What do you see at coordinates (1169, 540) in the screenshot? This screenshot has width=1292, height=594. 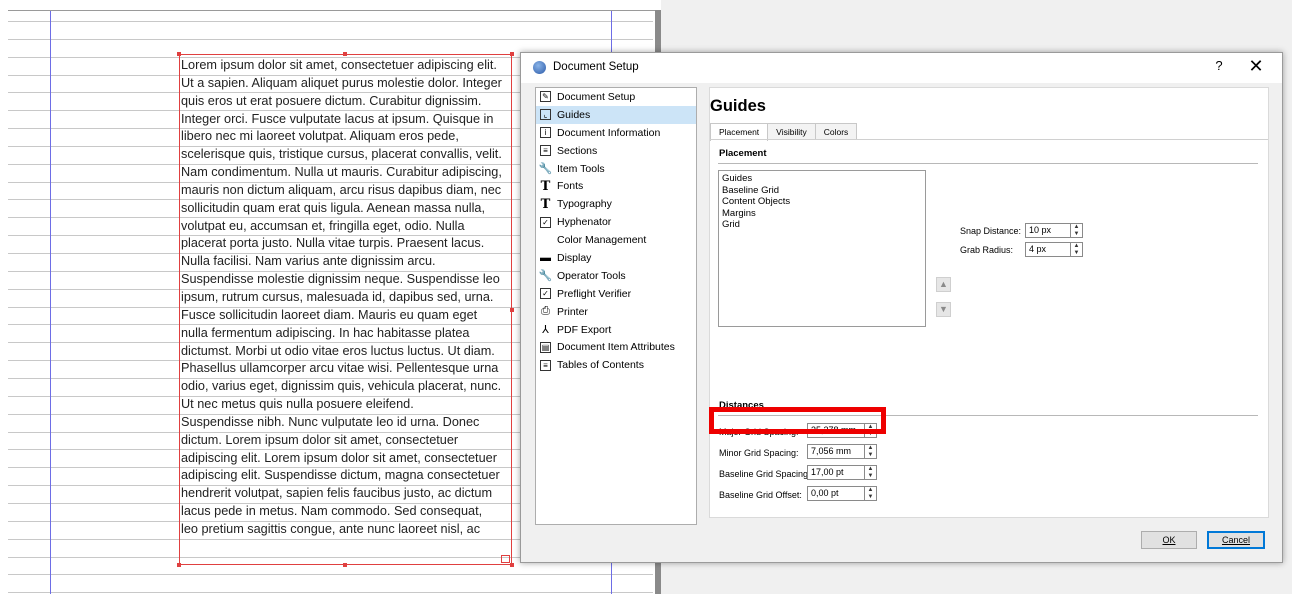 I see `ok-button: OK` at bounding box center [1169, 540].